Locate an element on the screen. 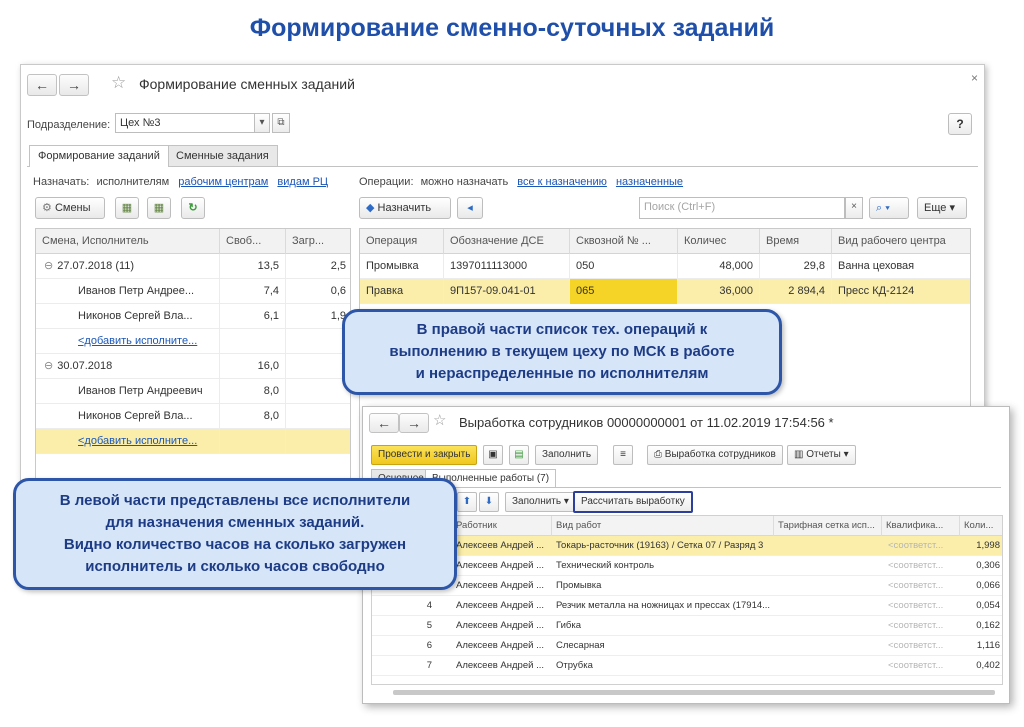 This screenshot has width=1024, height=727. work-type-cell: Технический контроль is located at coordinates (605, 565).